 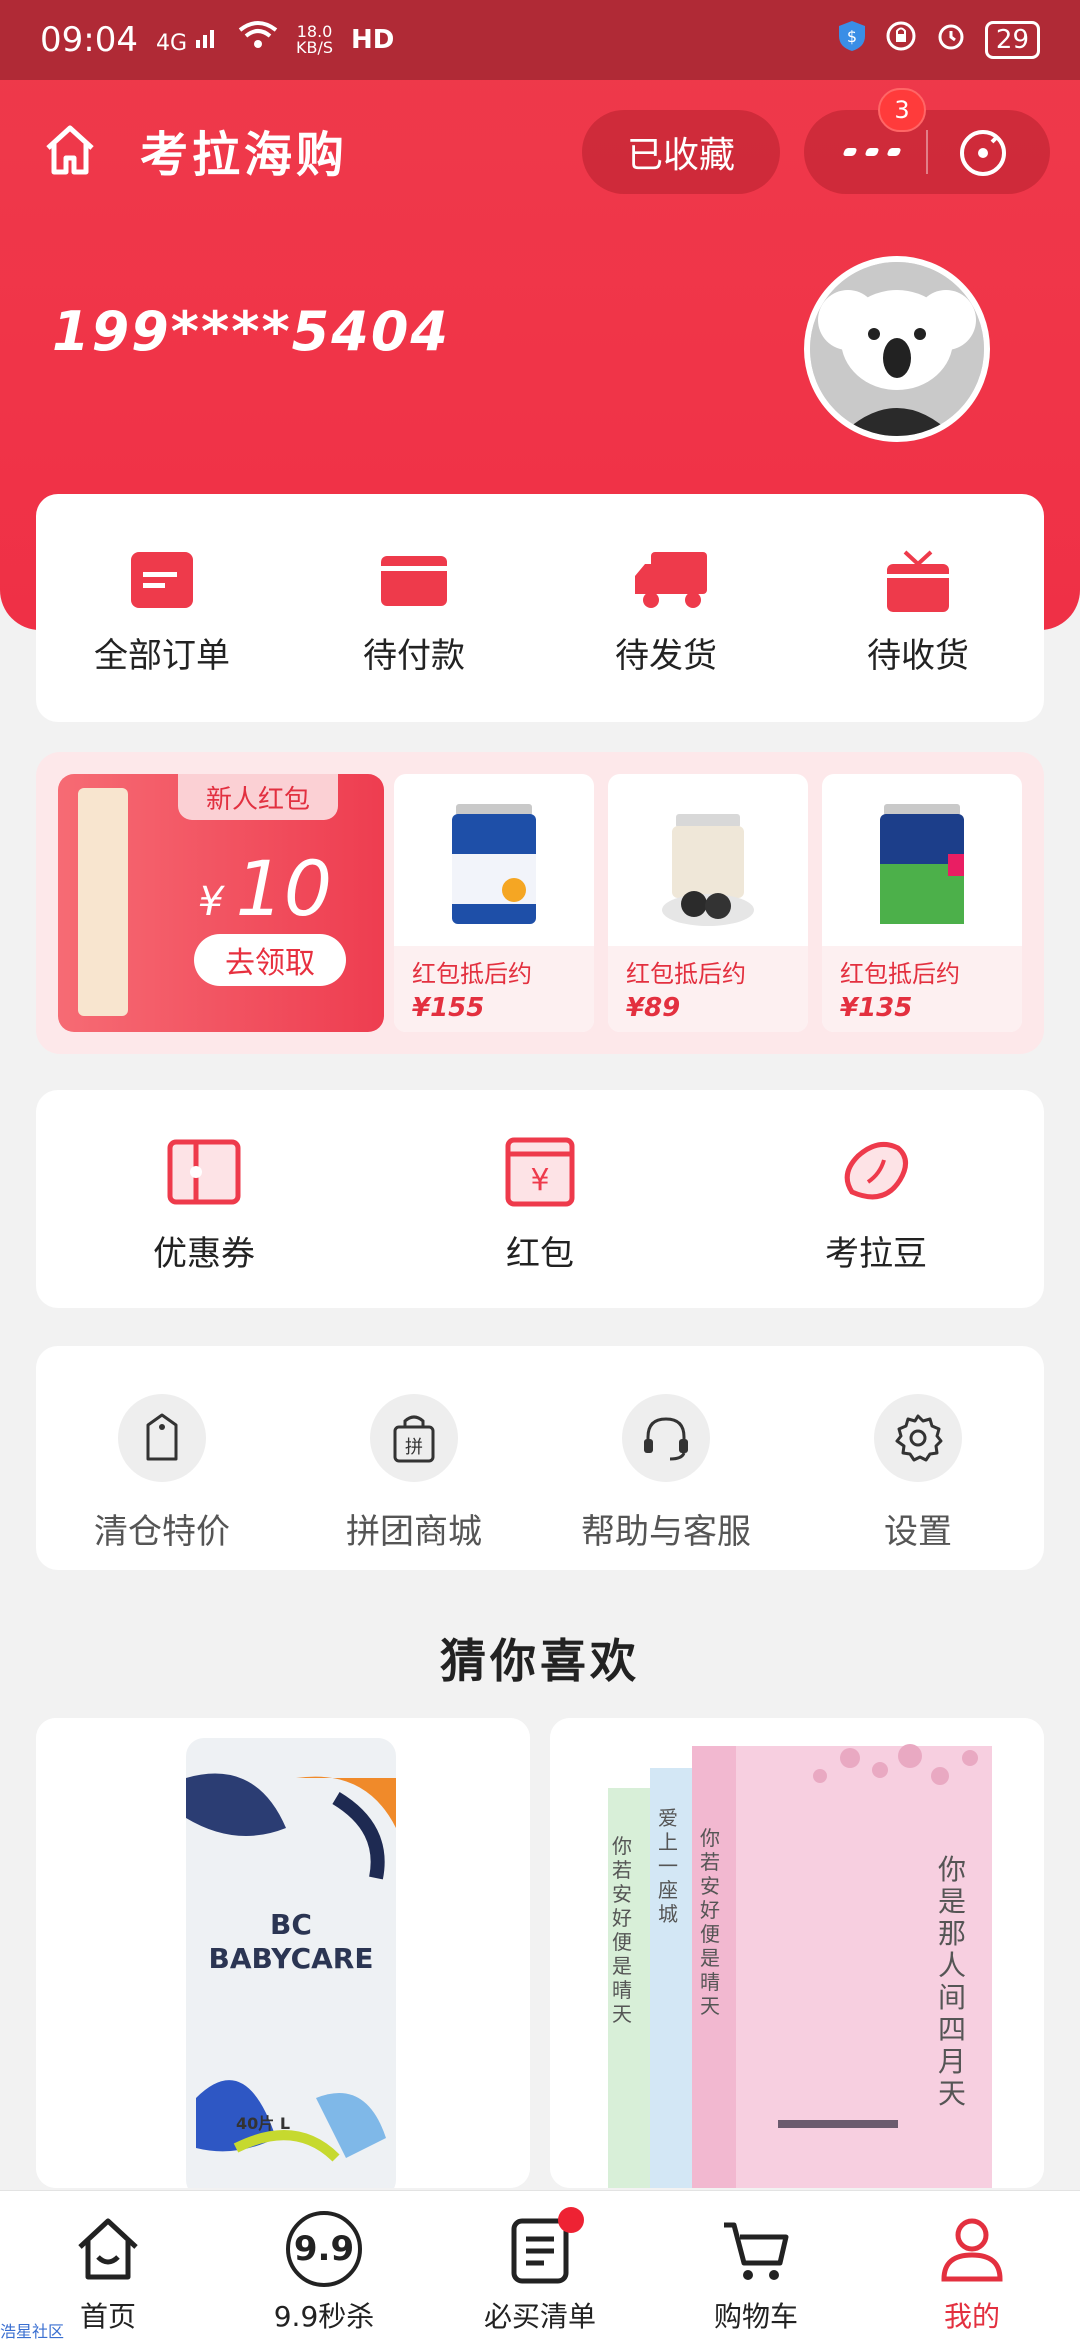 I want to click on net-speed-unit: KB/S, so click(x=315, y=47).